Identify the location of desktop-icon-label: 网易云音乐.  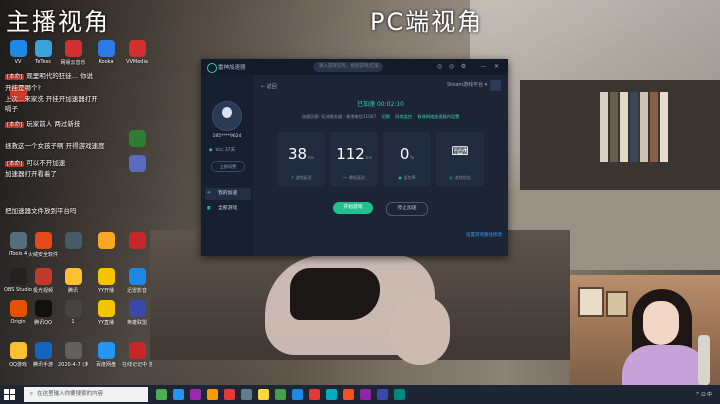
(73, 63).